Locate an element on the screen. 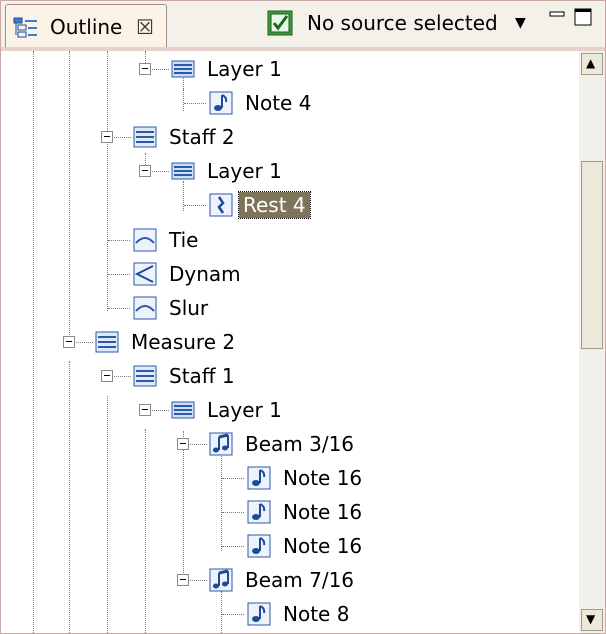 This screenshot has height=634, width=606. rest-icon is located at coordinates (221, 205).